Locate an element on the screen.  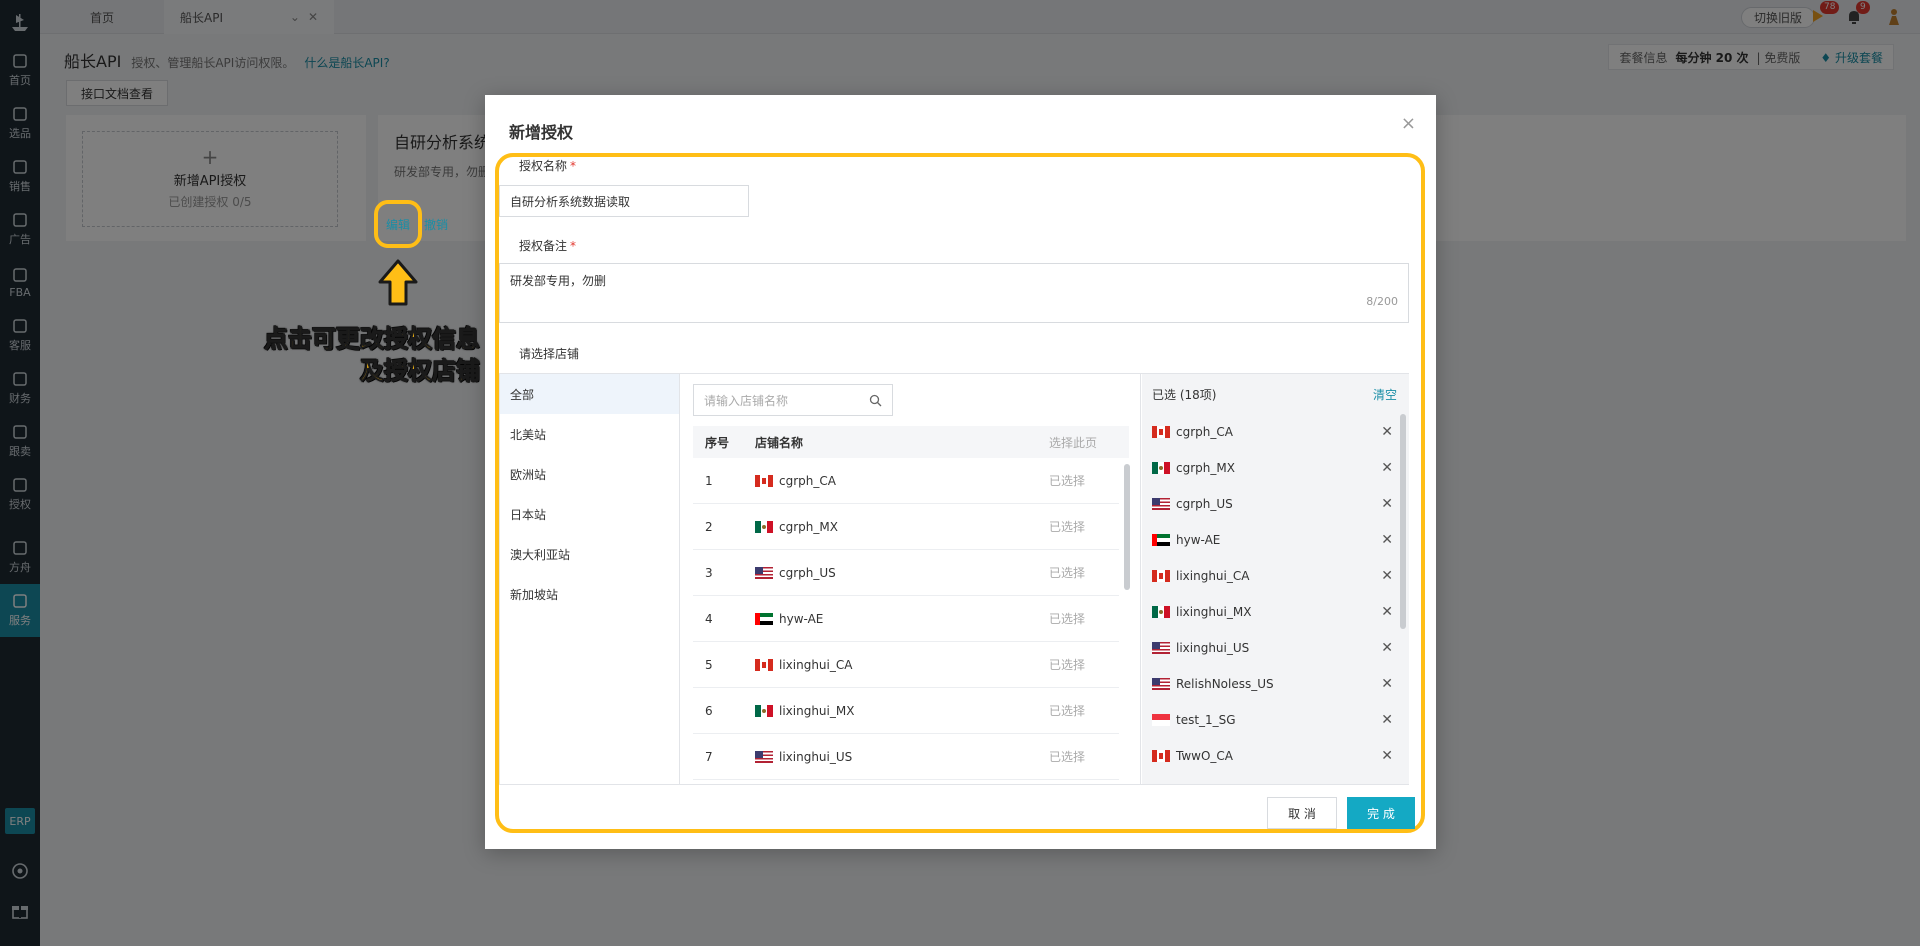
done-button: 完 成 is located at coordinates (1381, 813).